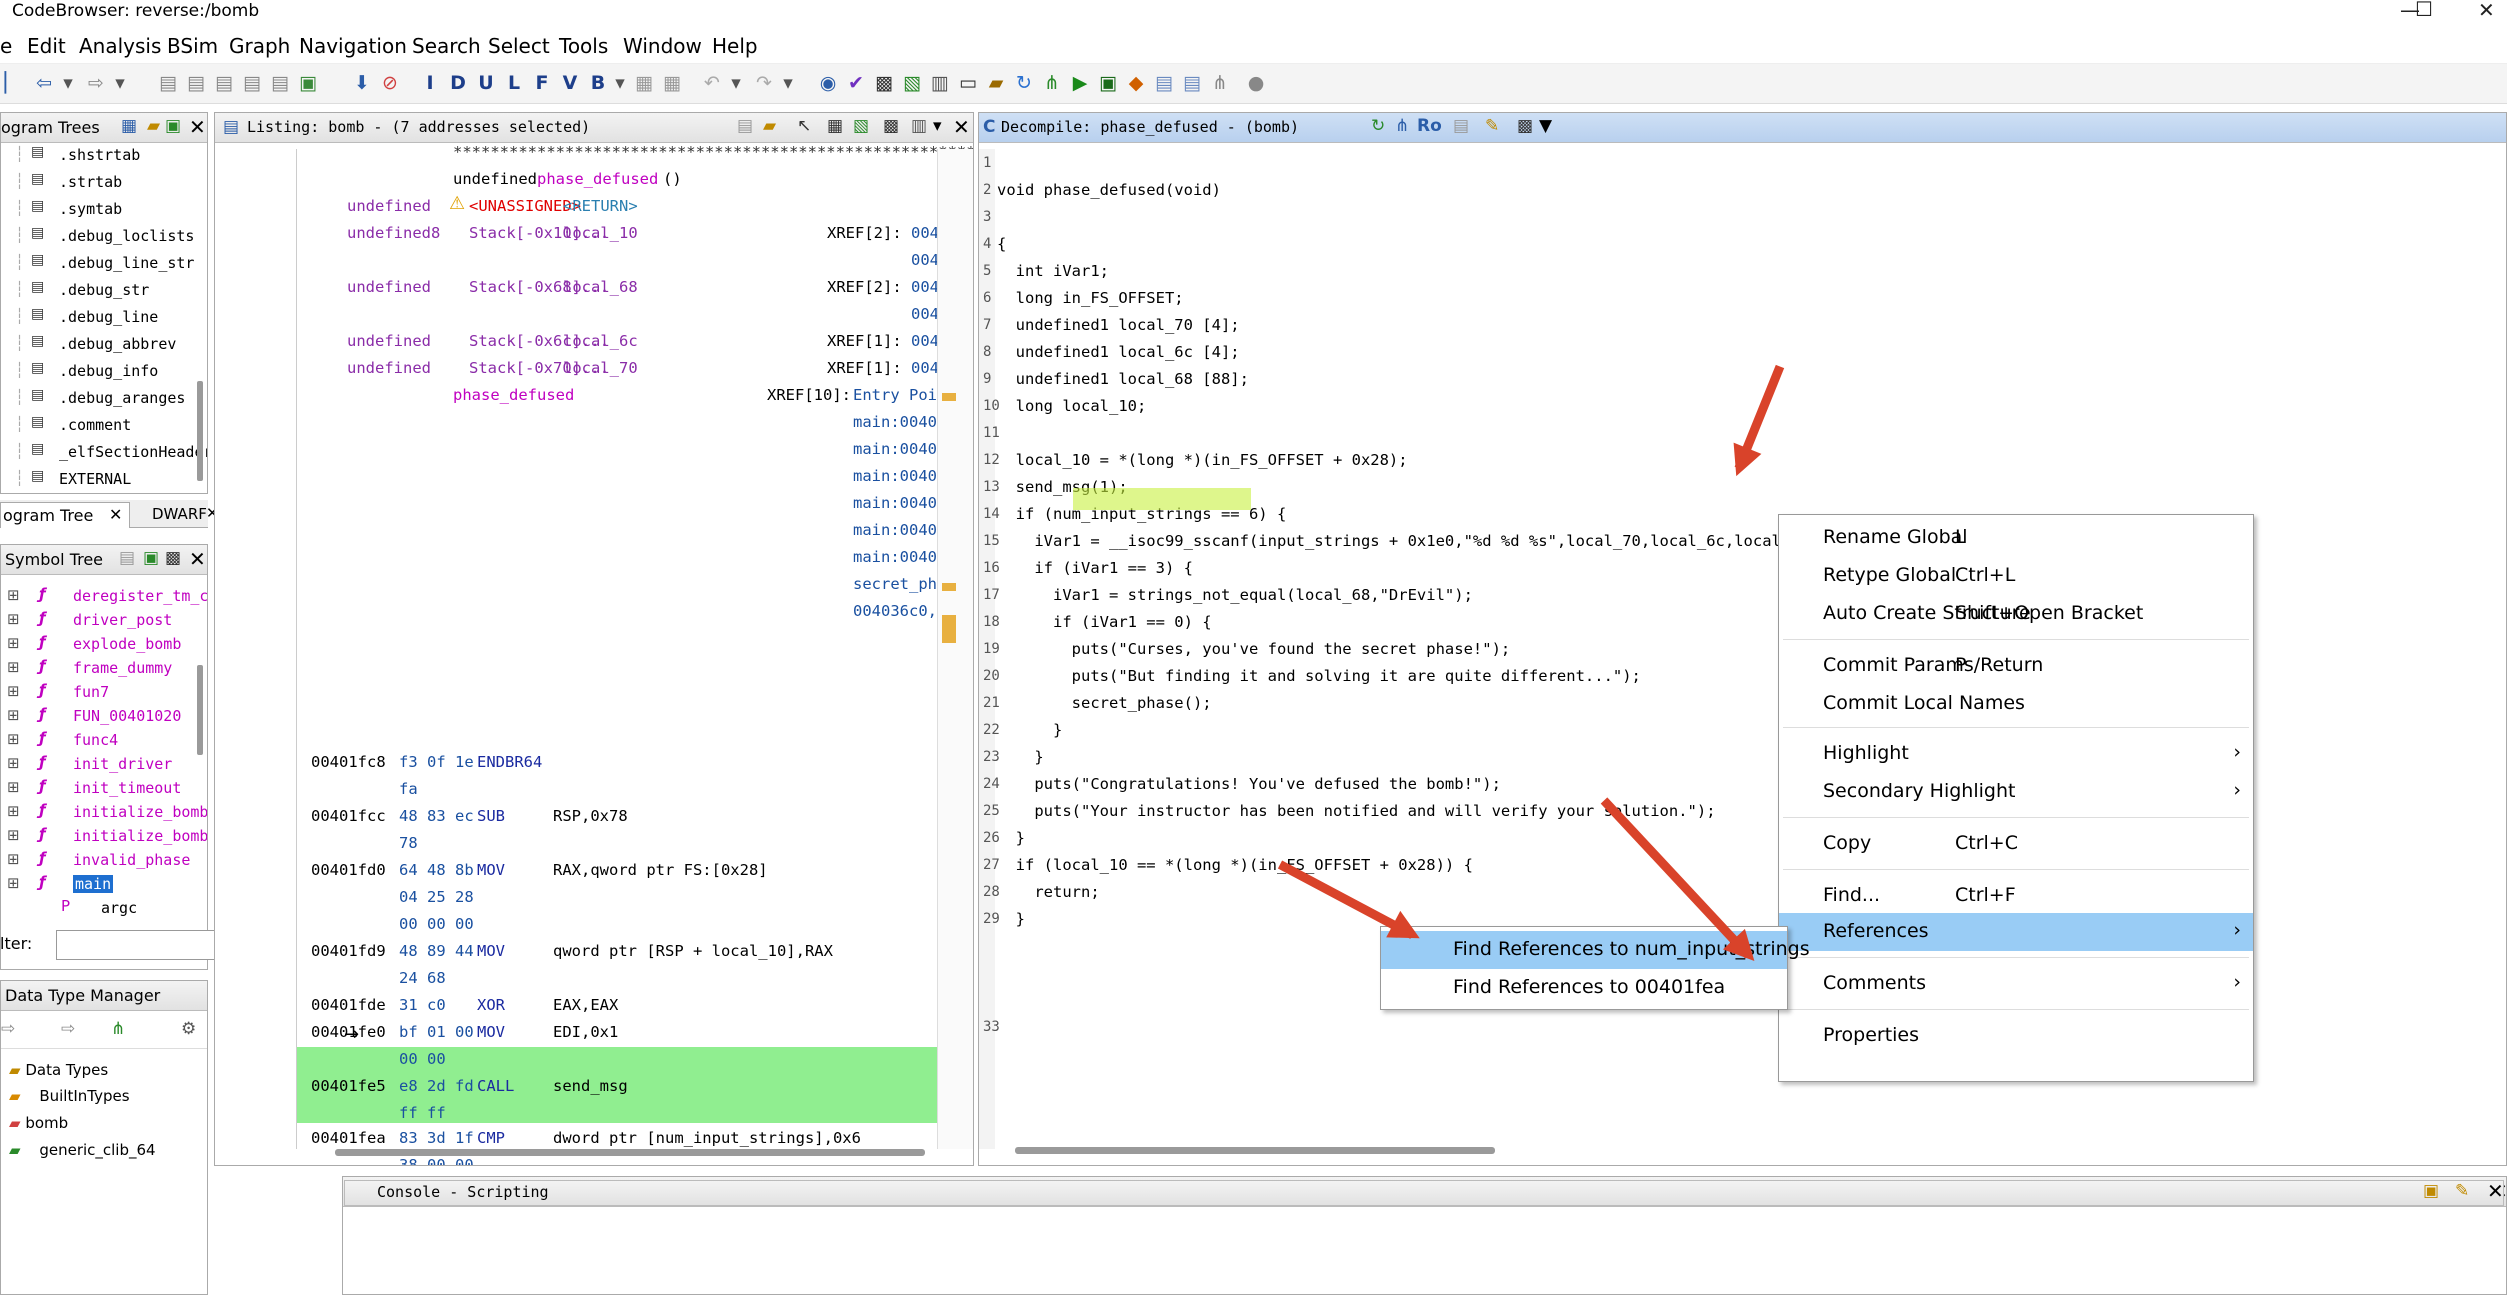 The width and height of the screenshot is (2507, 1295). Describe the element at coordinates (2016, 844) in the screenshot. I see `menu-item-copy: Copy Ctrl+C` at that location.